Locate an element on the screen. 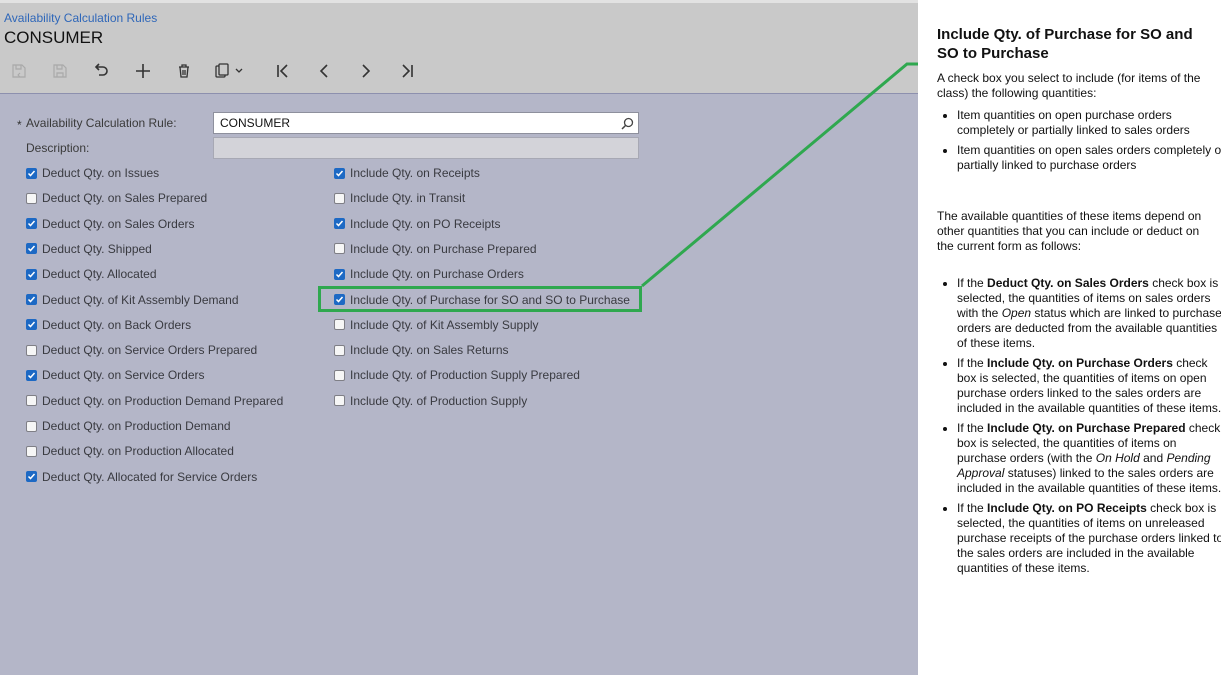 The height and width of the screenshot is (675, 1221). checkbox-label: Include Qty. in Transit is located at coordinates (408, 198).